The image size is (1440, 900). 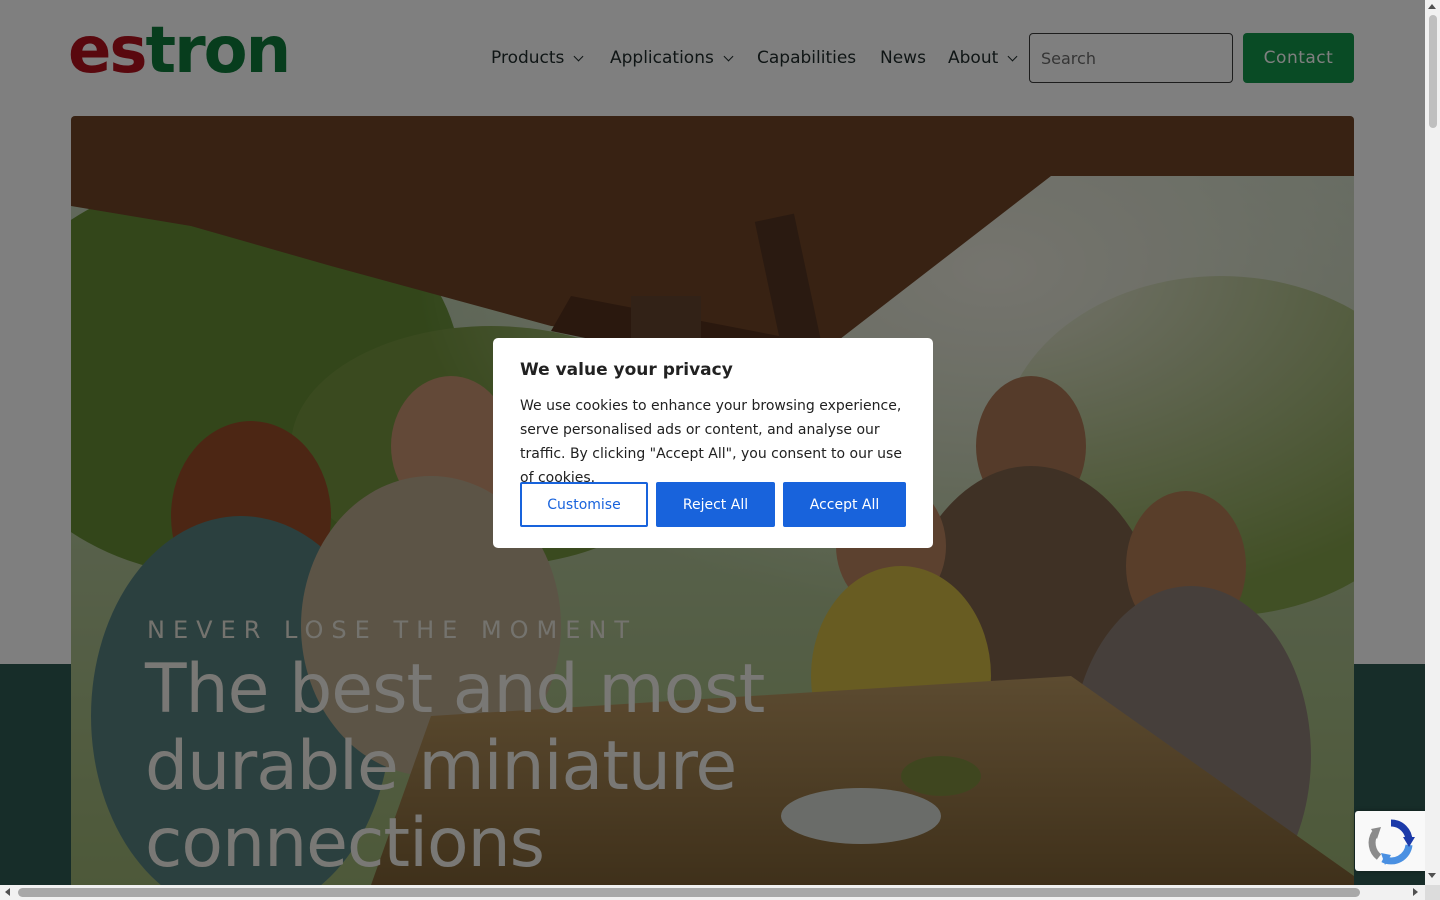 What do you see at coordinates (1433, 71) in the screenshot?
I see `vertical-scrollbar-thumb` at bounding box center [1433, 71].